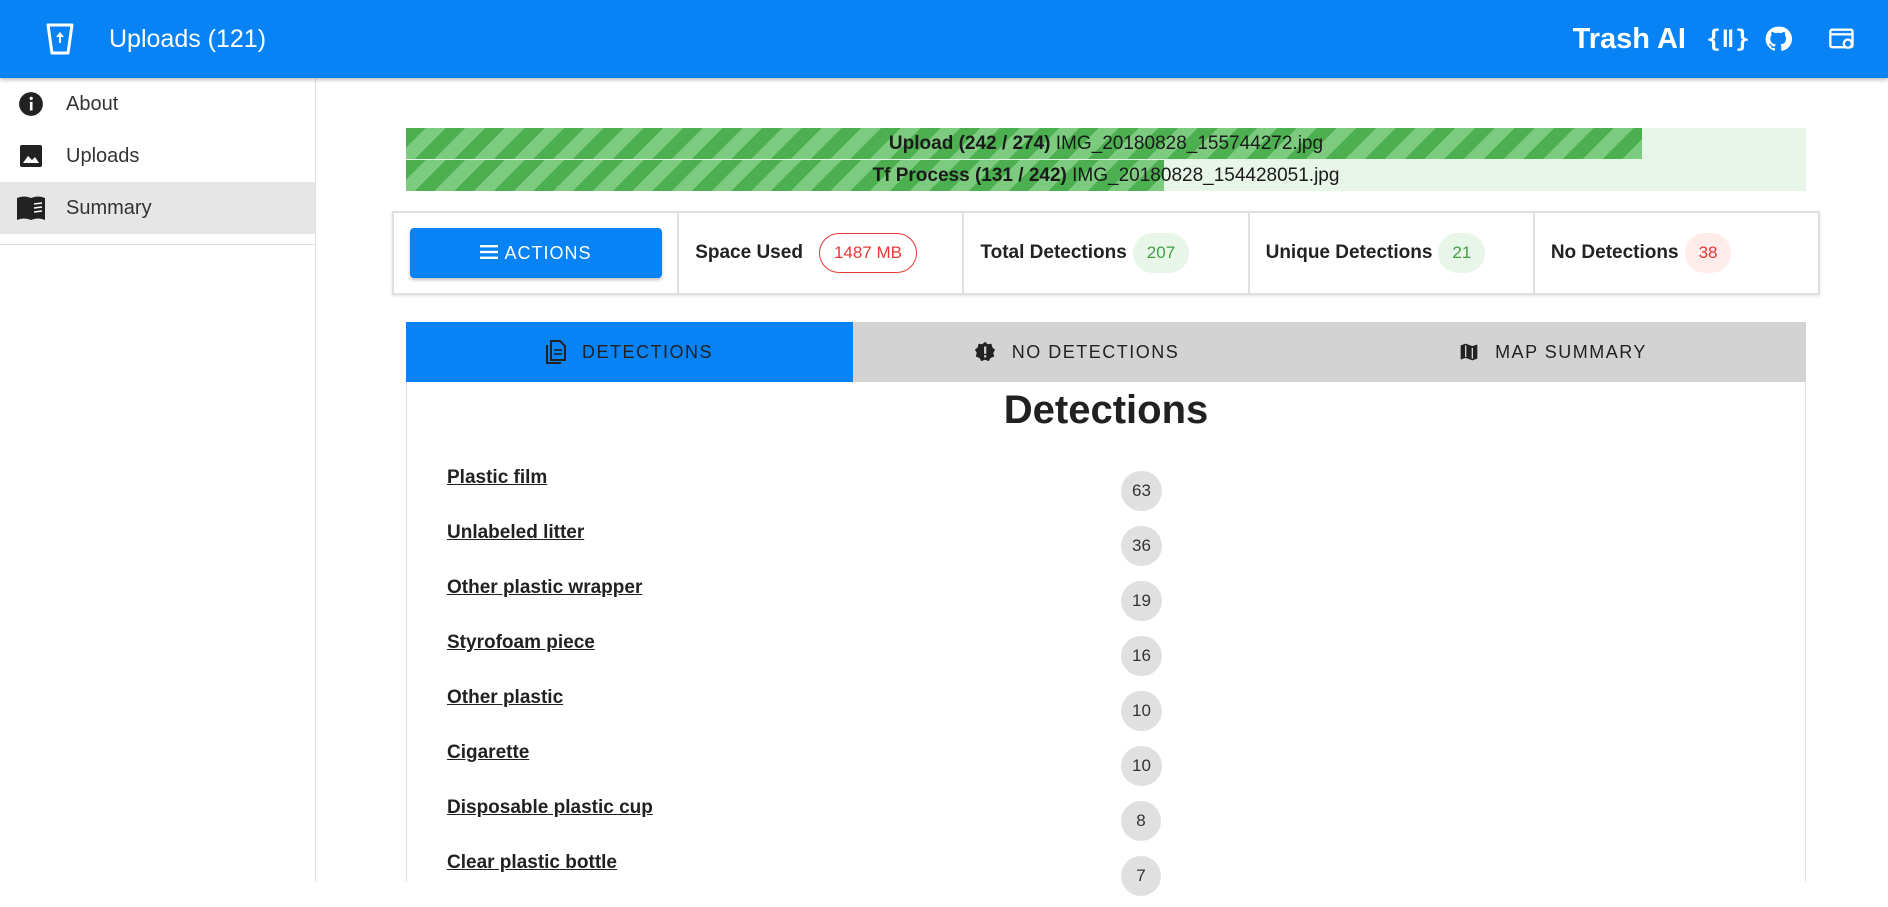 The image size is (1888, 907). I want to click on page-title: Uploads (121), so click(188, 38).